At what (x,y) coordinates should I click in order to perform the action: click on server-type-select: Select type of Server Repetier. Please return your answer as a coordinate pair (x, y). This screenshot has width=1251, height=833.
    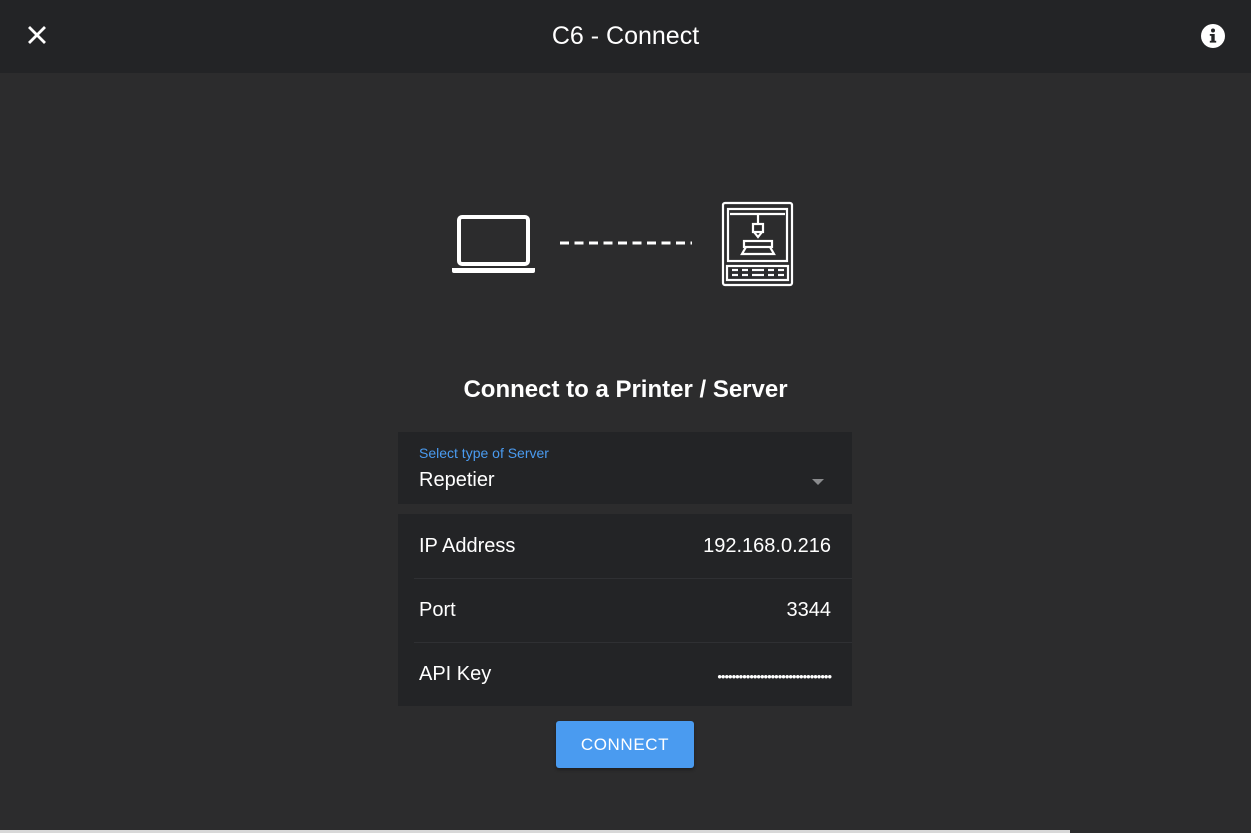
    Looking at the image, I should click on (625, 468).